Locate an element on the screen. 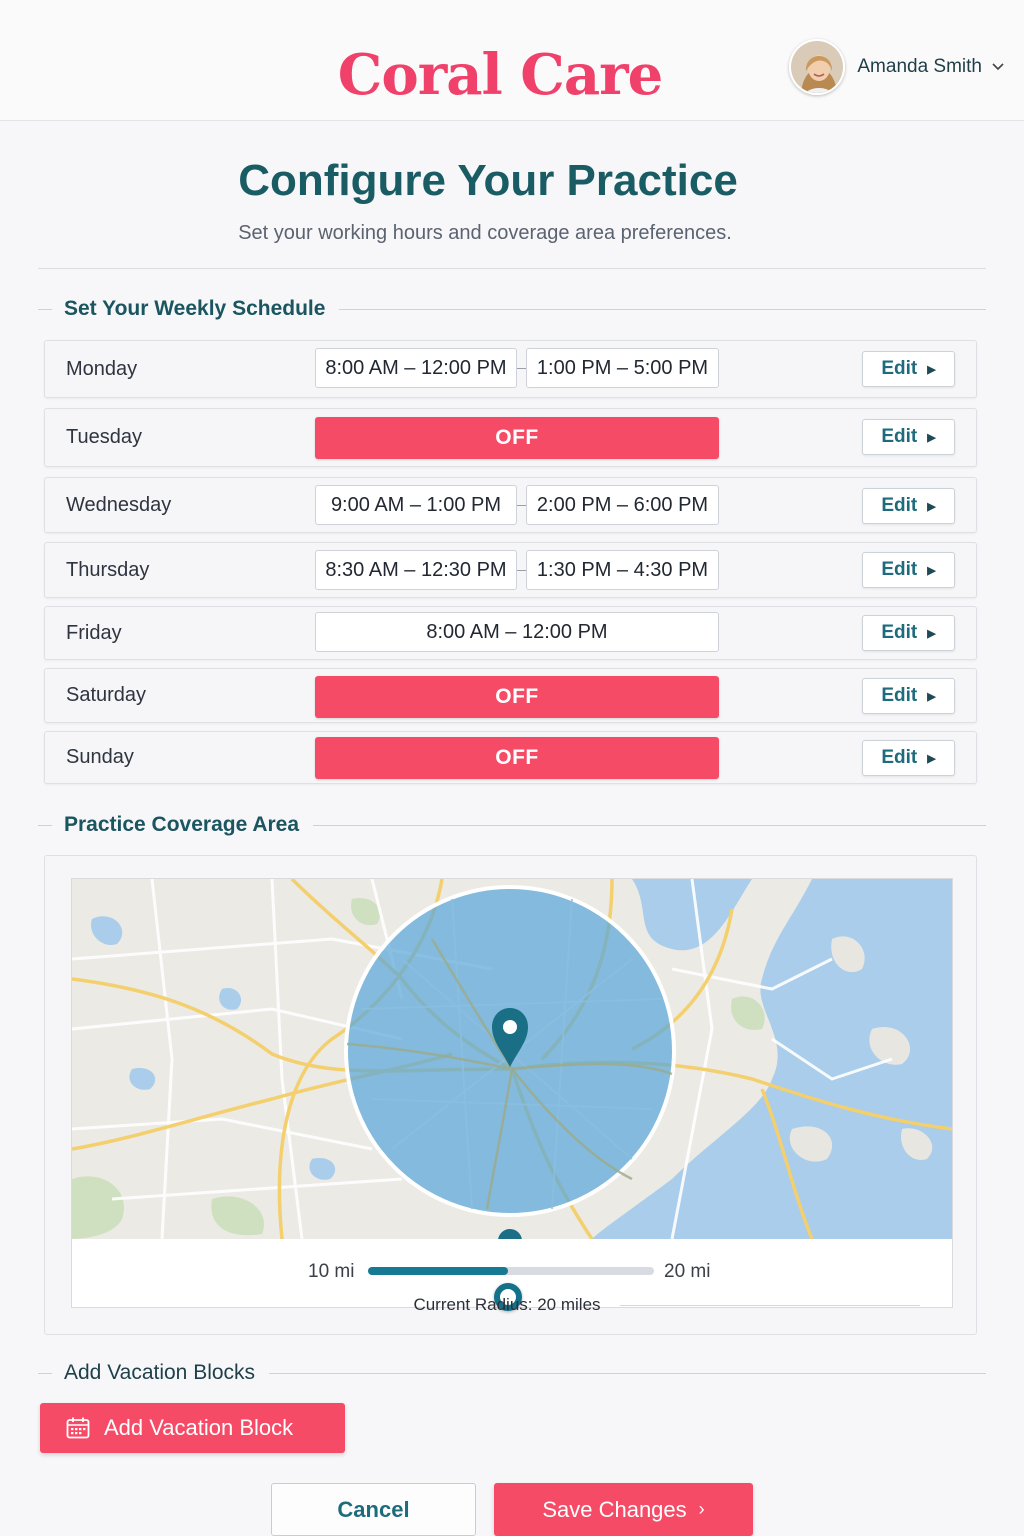 This screenshot has height=1536, width=1024. slider-max-label: 20 mi is located at coordinates (687, 1271).